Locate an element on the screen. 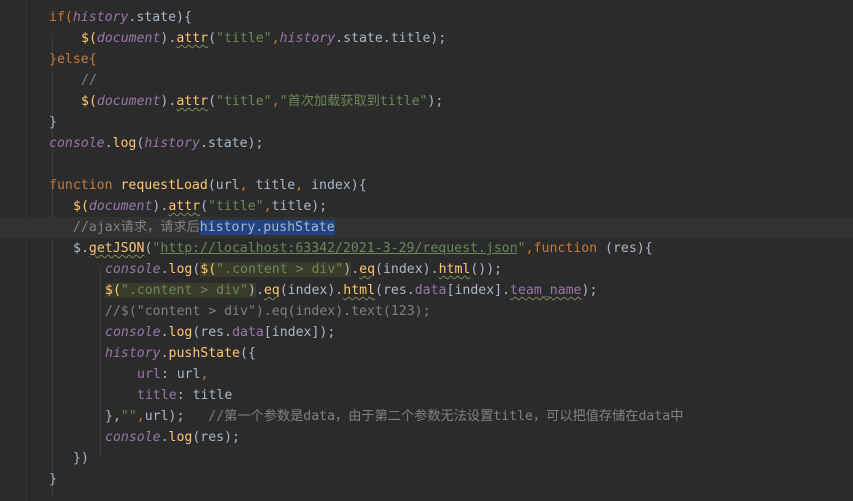 This screenshot has width=853, height=501. code-token: (res){ is located at coordinates (629, 248).